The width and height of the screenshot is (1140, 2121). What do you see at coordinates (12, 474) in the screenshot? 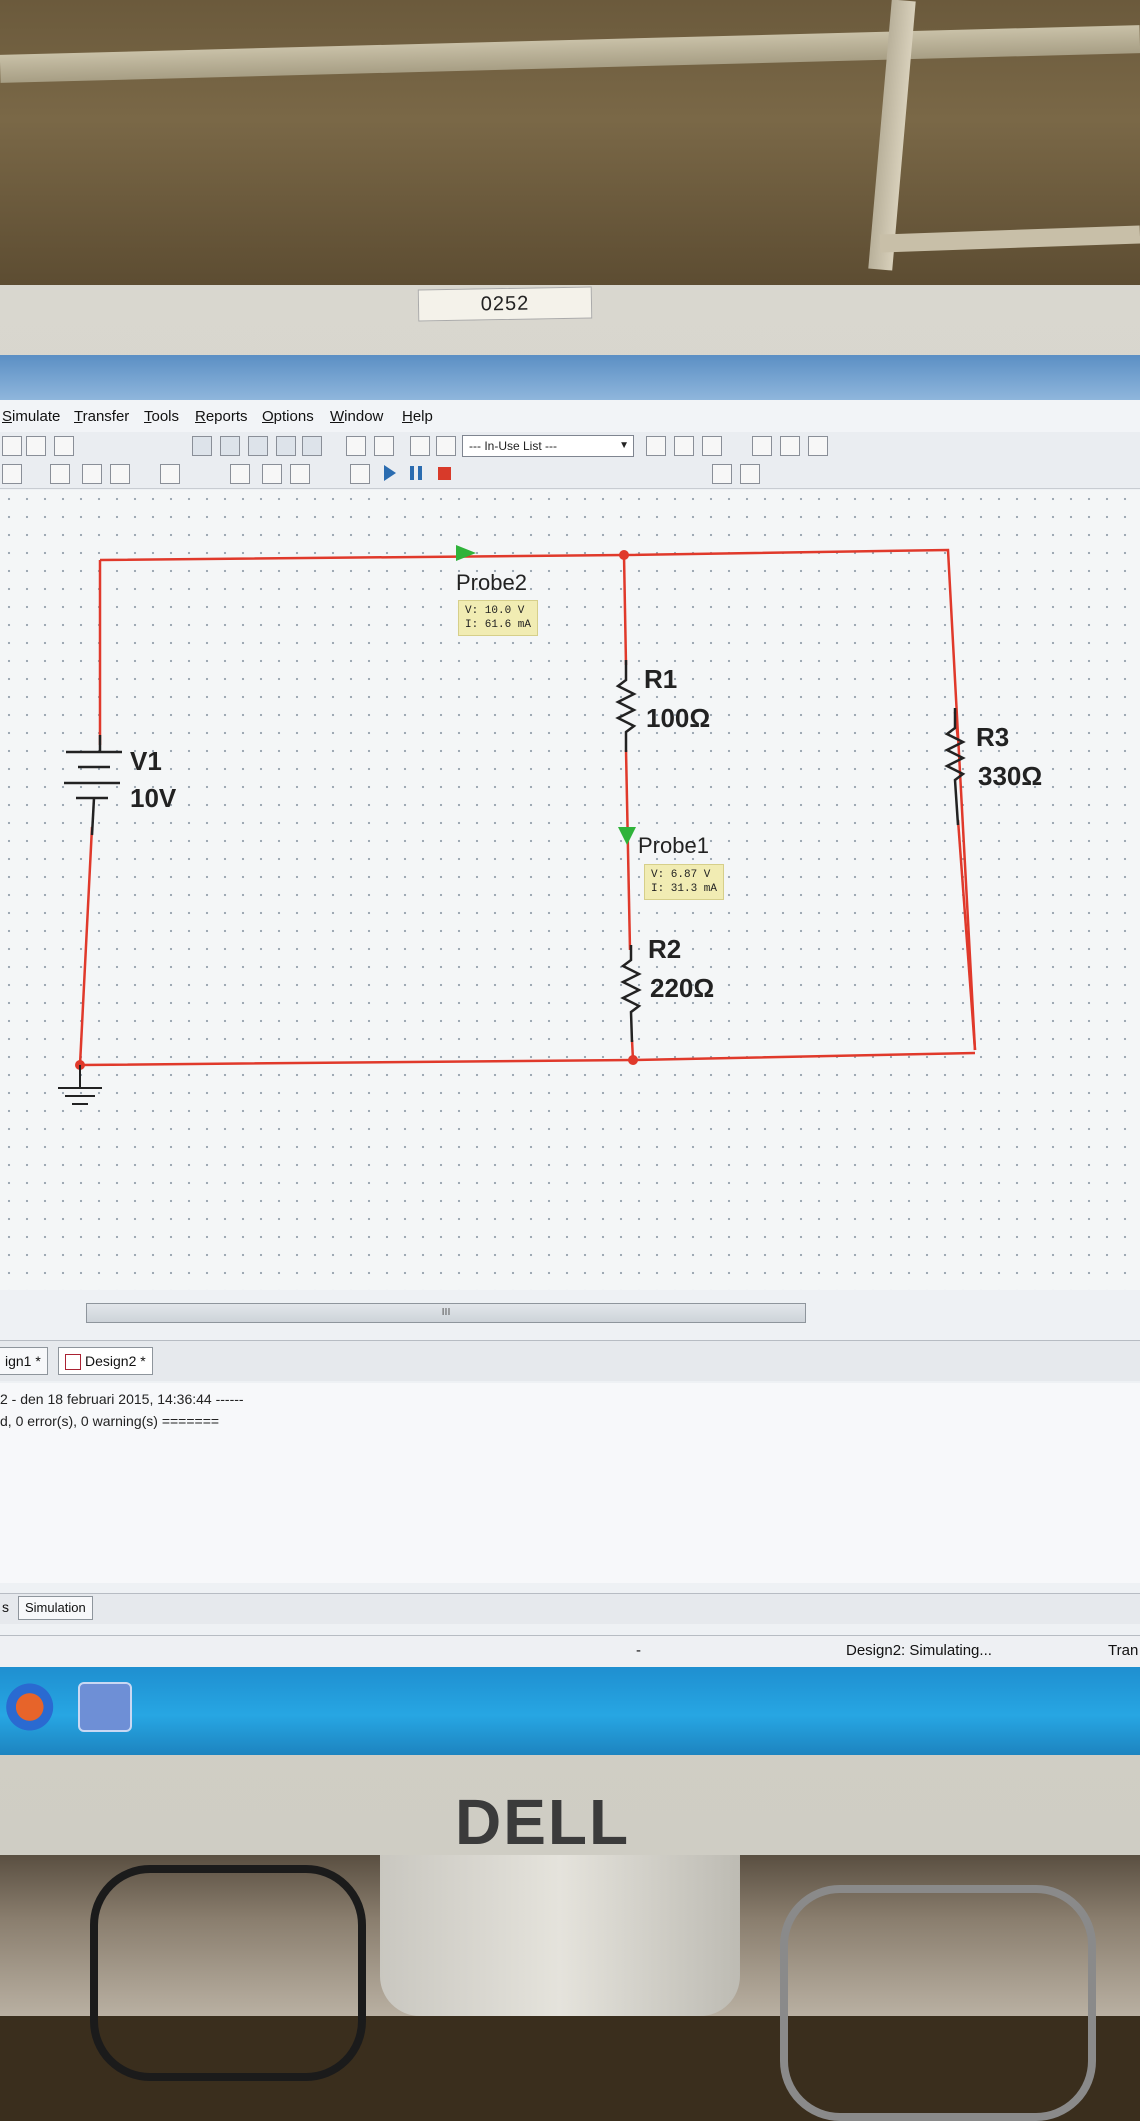
I see `source-icon` at bounding box center [12, 474].